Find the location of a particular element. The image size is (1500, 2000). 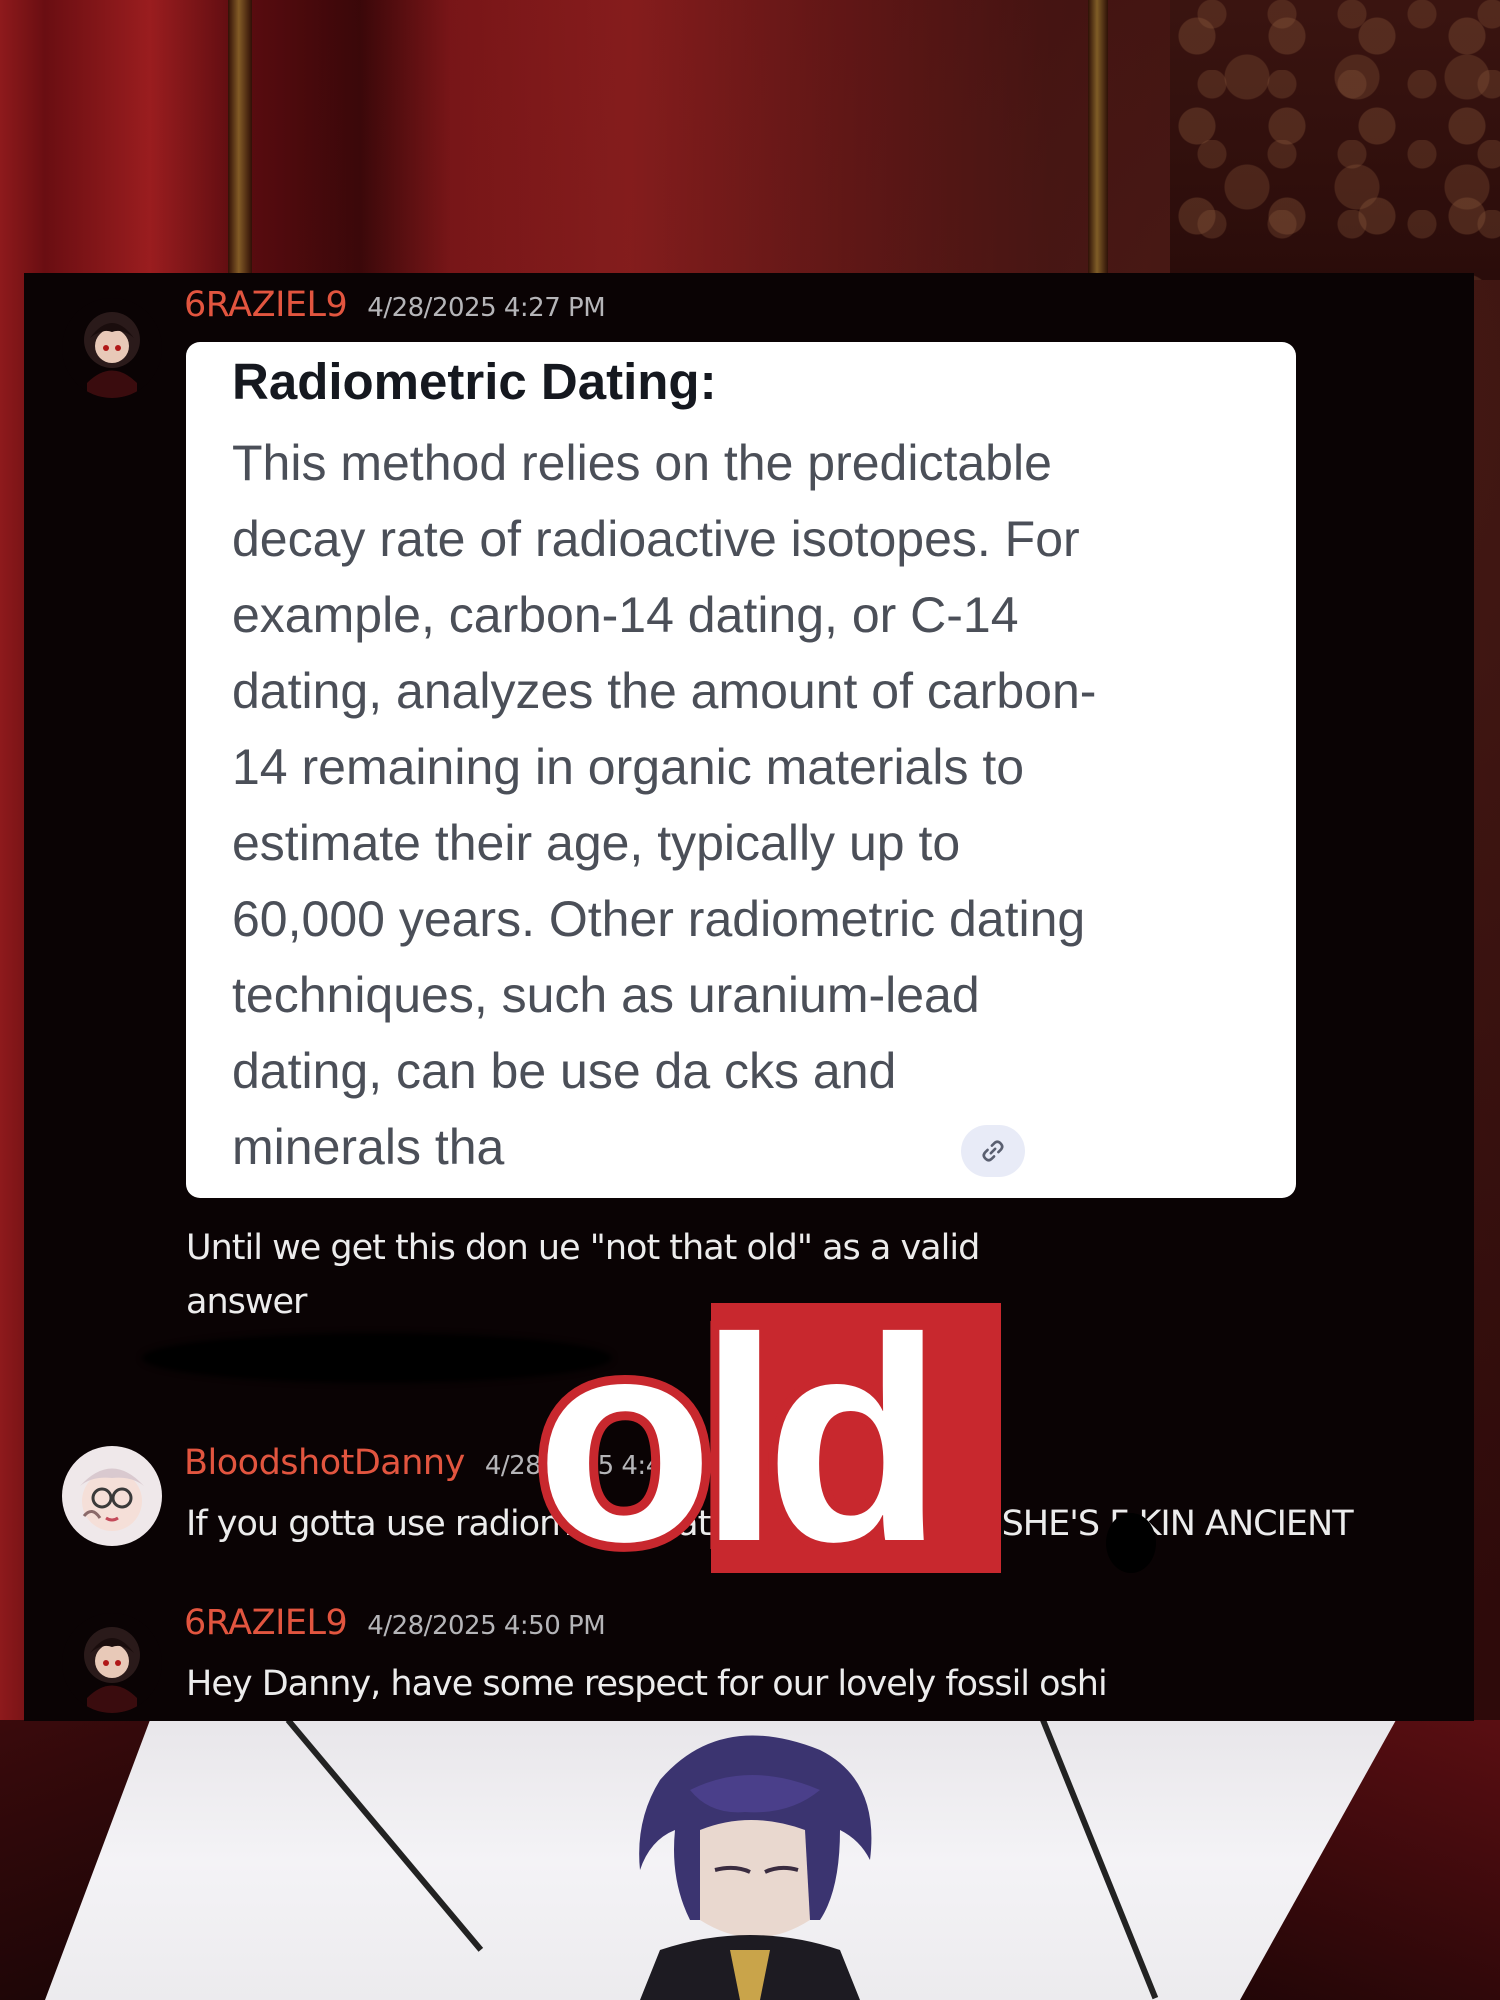

message-header: 6RAZIEL9 4/28/2025 4:27 PM is located at coordinates (395, 305).